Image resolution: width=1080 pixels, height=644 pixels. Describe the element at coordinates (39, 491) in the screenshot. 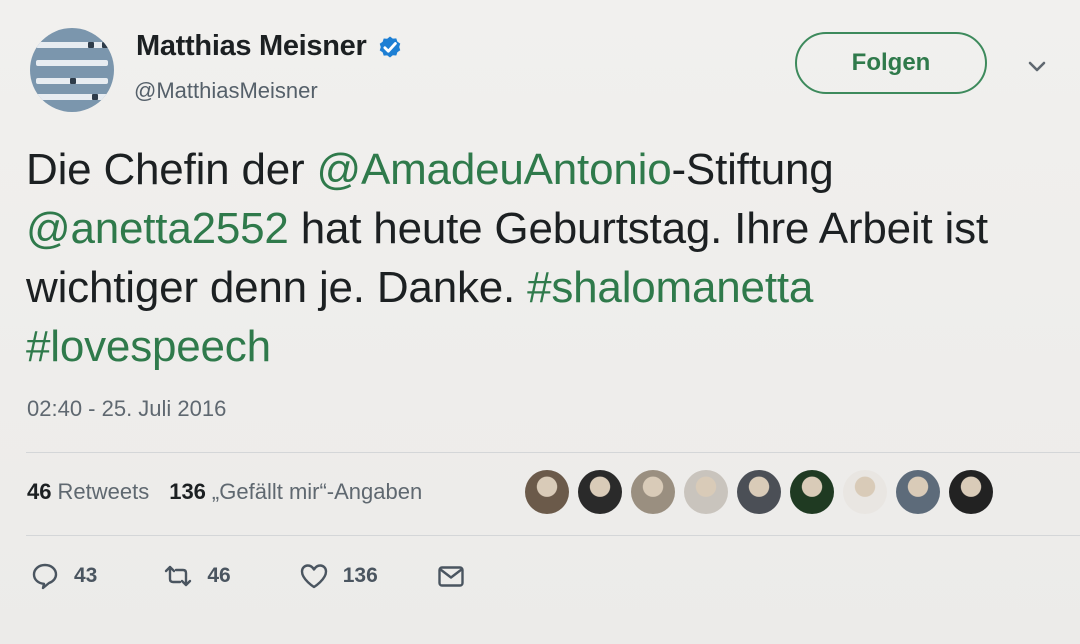

I see `retweets-count: 46` at that location.